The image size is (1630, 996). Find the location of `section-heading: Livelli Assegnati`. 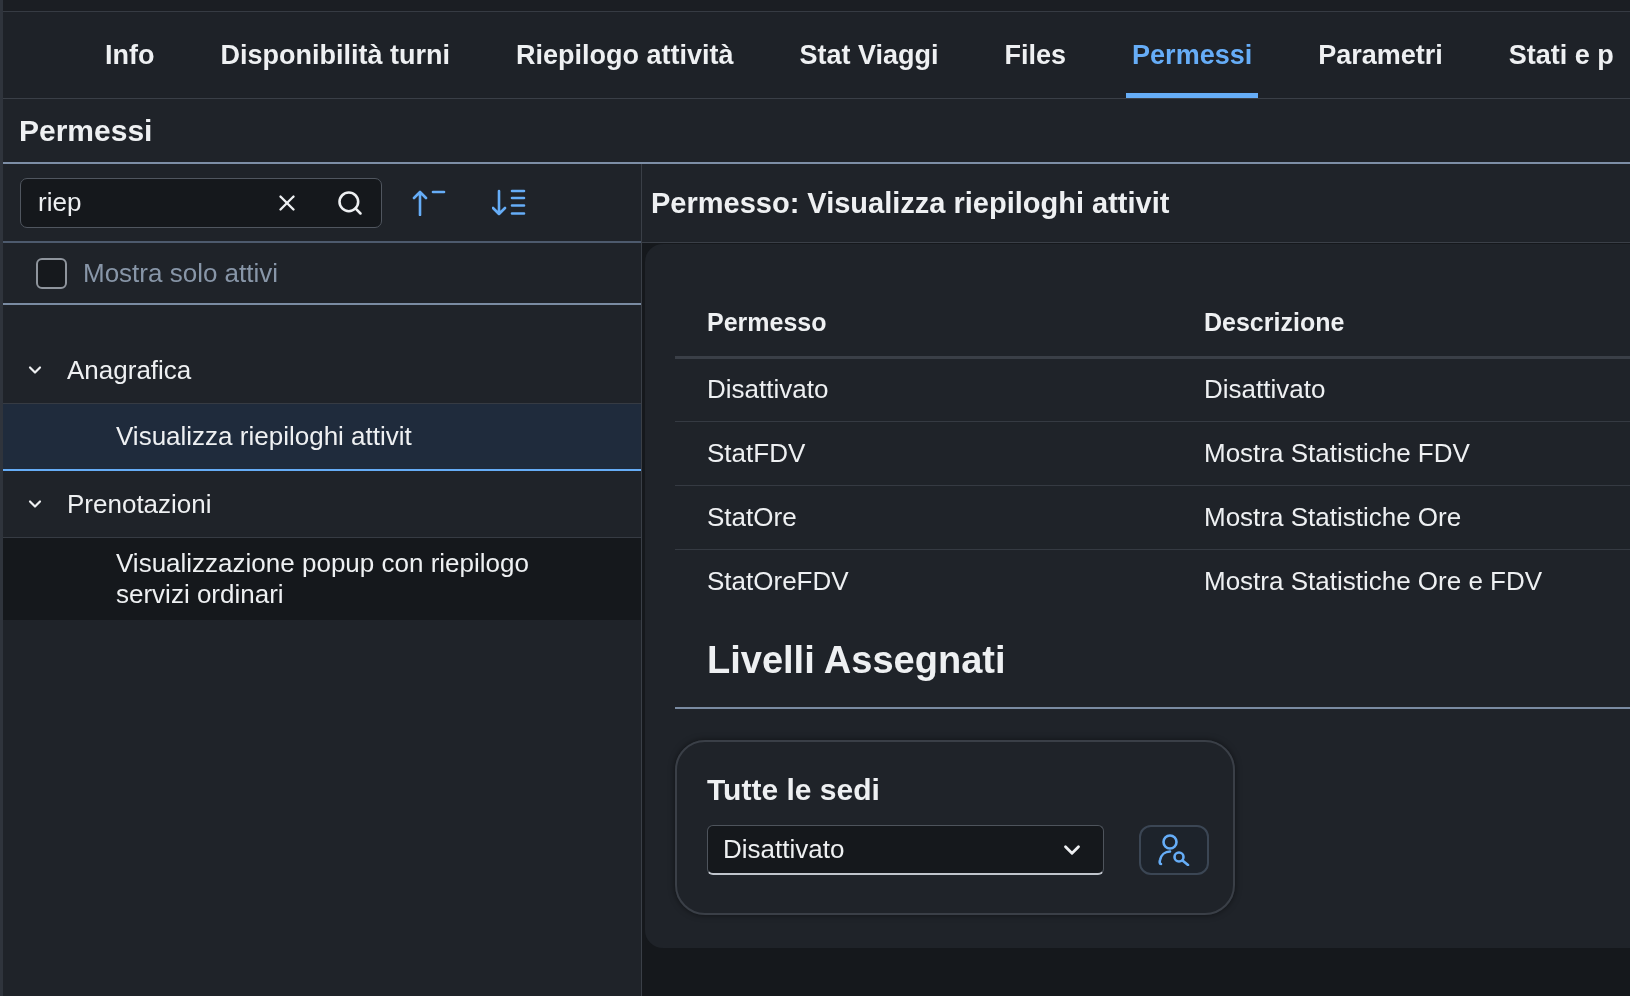

section-heading: Livelli Assegnati is located at coordinates (856, 660).